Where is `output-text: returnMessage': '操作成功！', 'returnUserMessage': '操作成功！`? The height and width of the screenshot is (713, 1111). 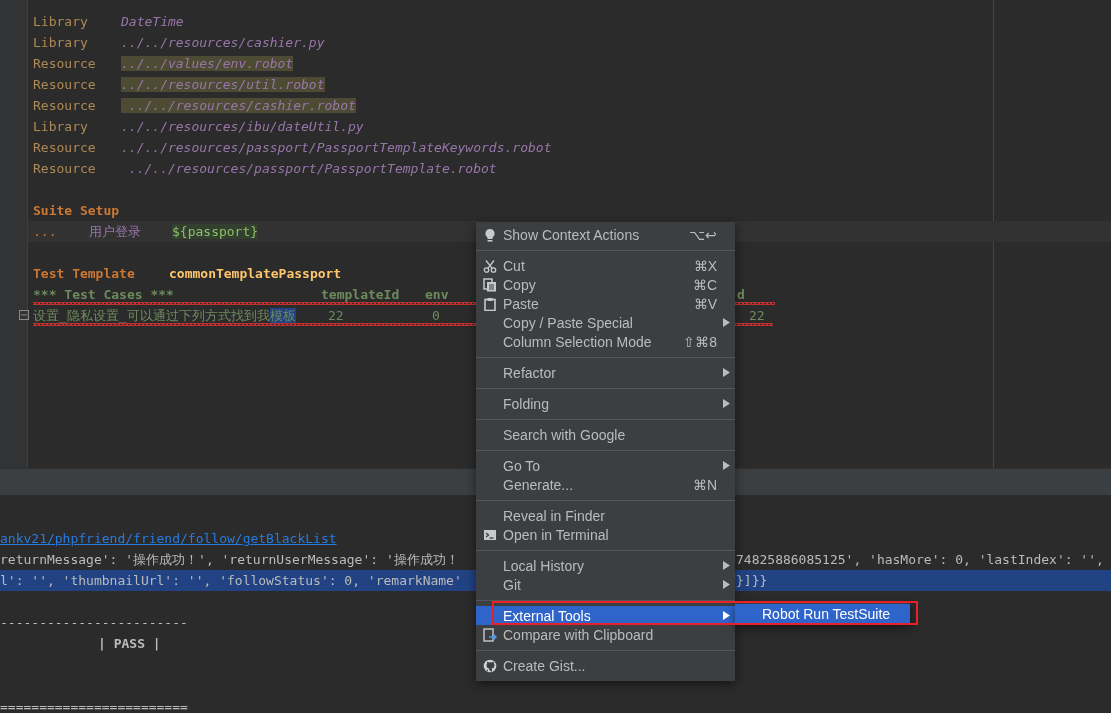 output-text: returnMessage': '操作成功！', 'returnUserMessage': '操作成功！ is located at coordinates (230, 559).